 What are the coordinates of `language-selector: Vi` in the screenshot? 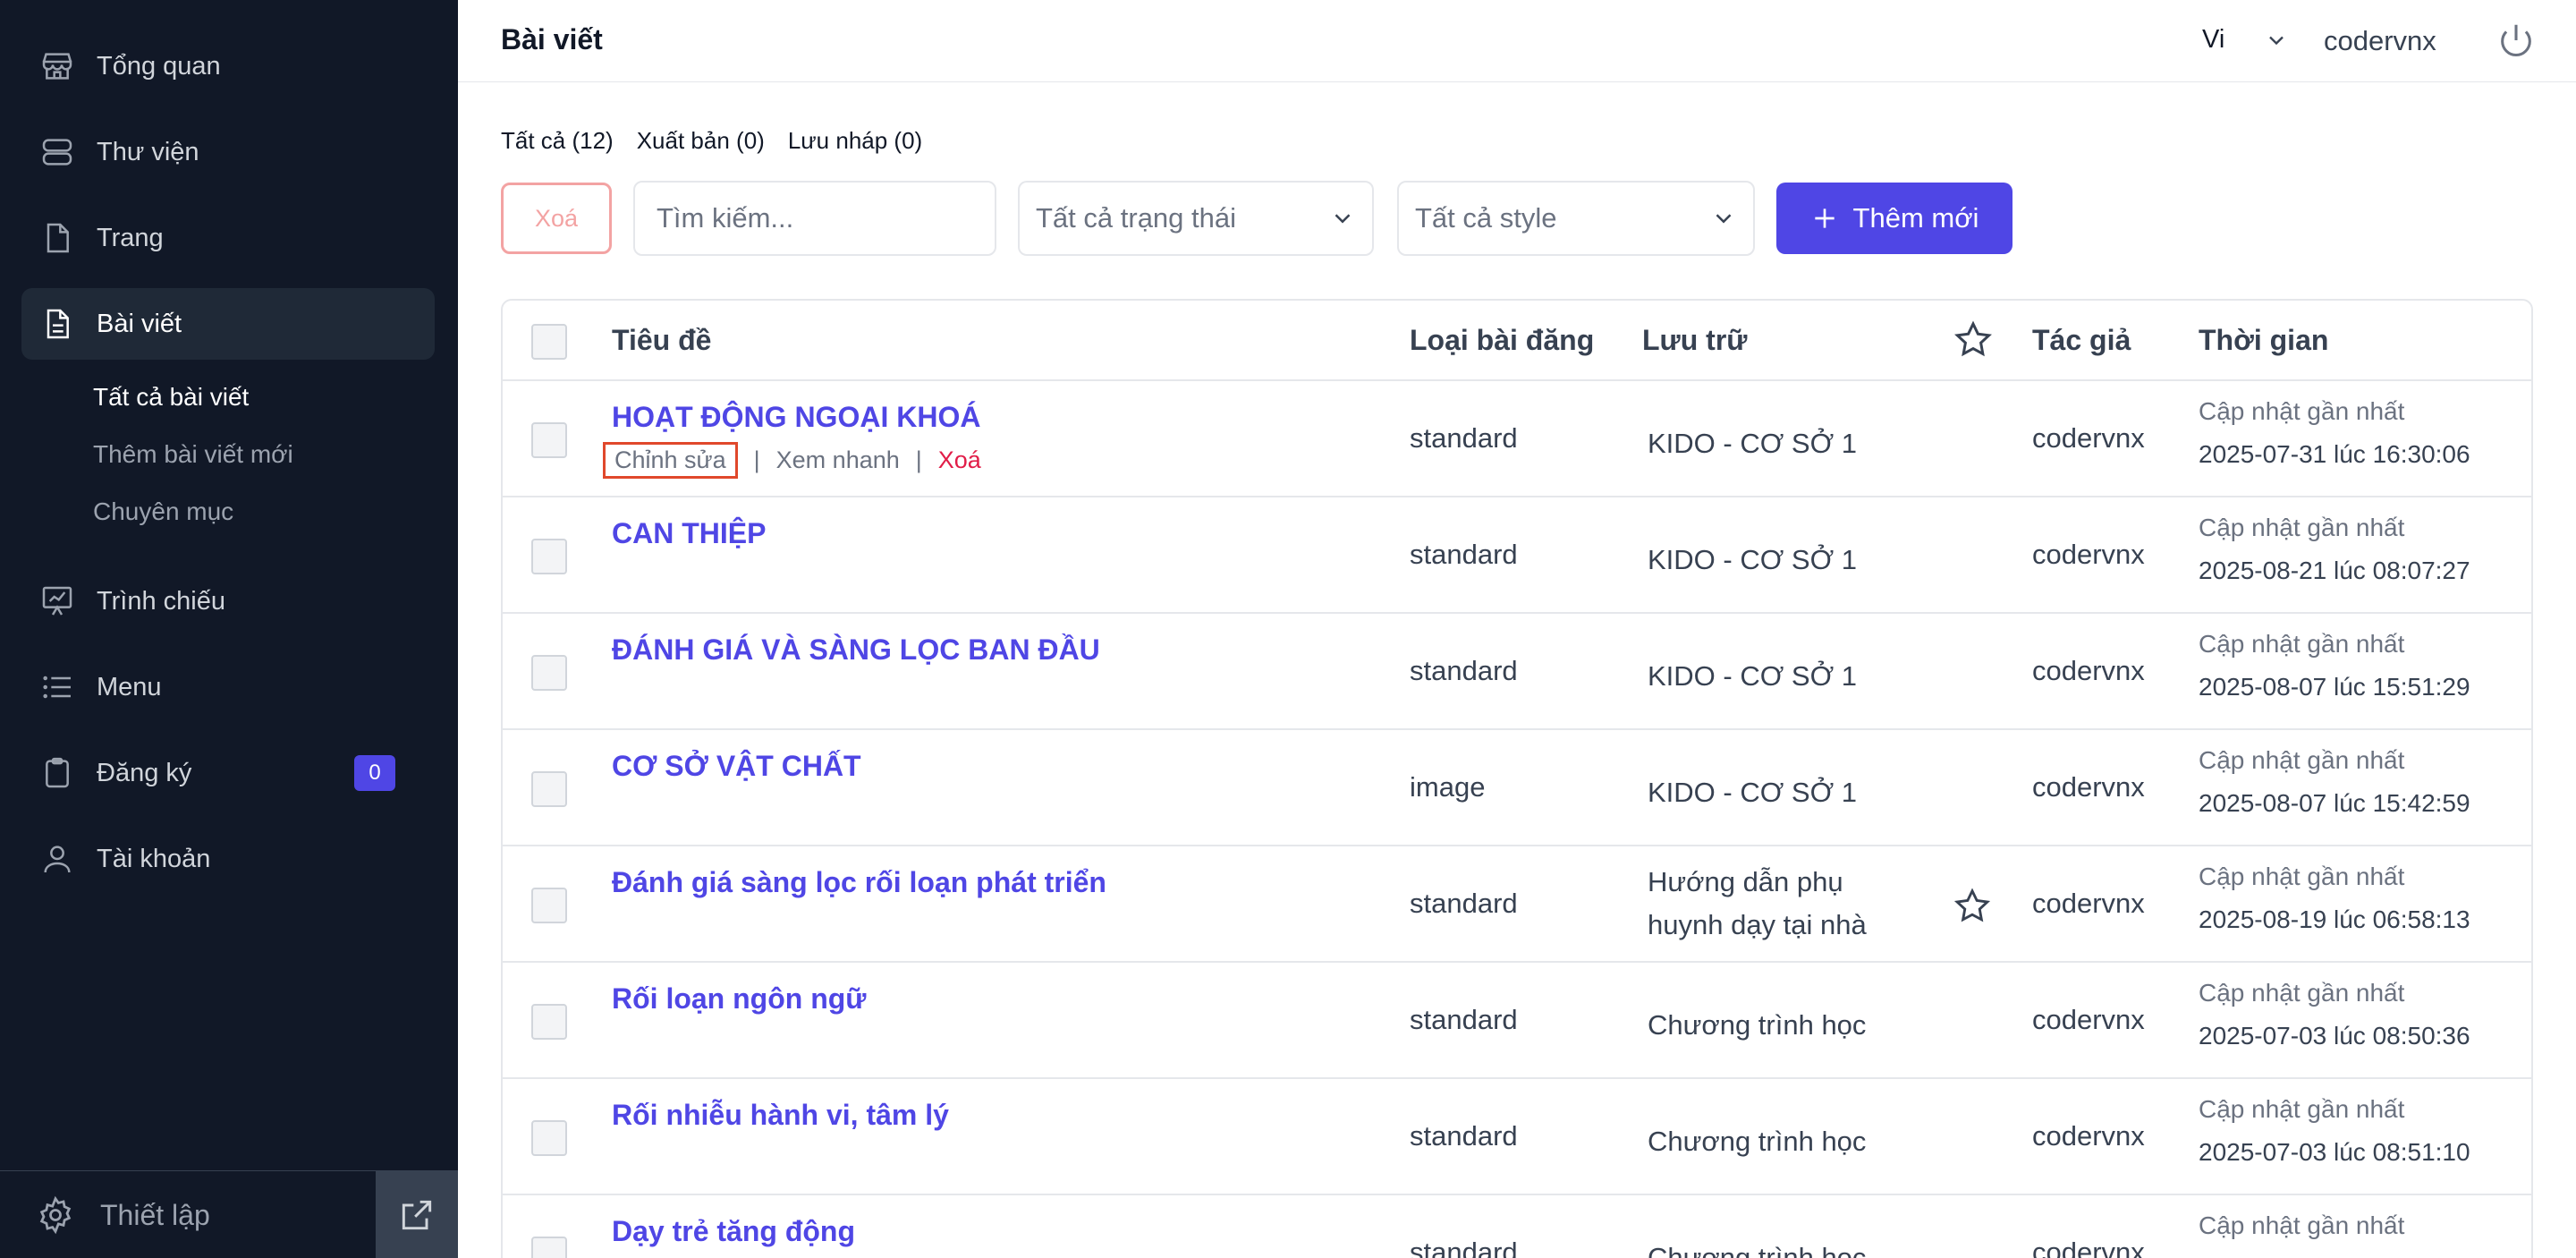 It's located at (2245, 40).